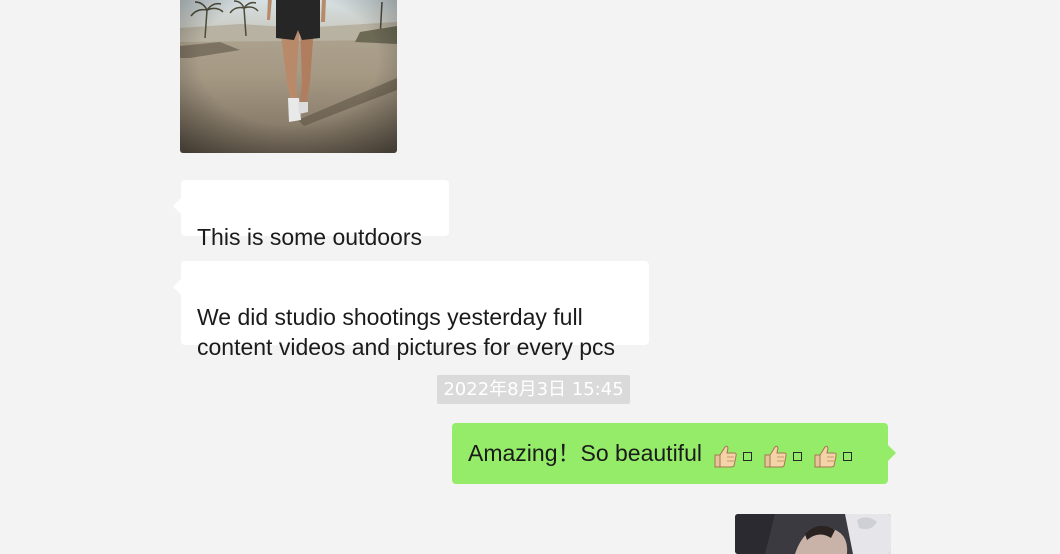  What do you see at coordinates (533, 389) in the screenshot?
I see `chat-timestamp: 2022年8月3日 15:45` at bounding box center [533, 389].